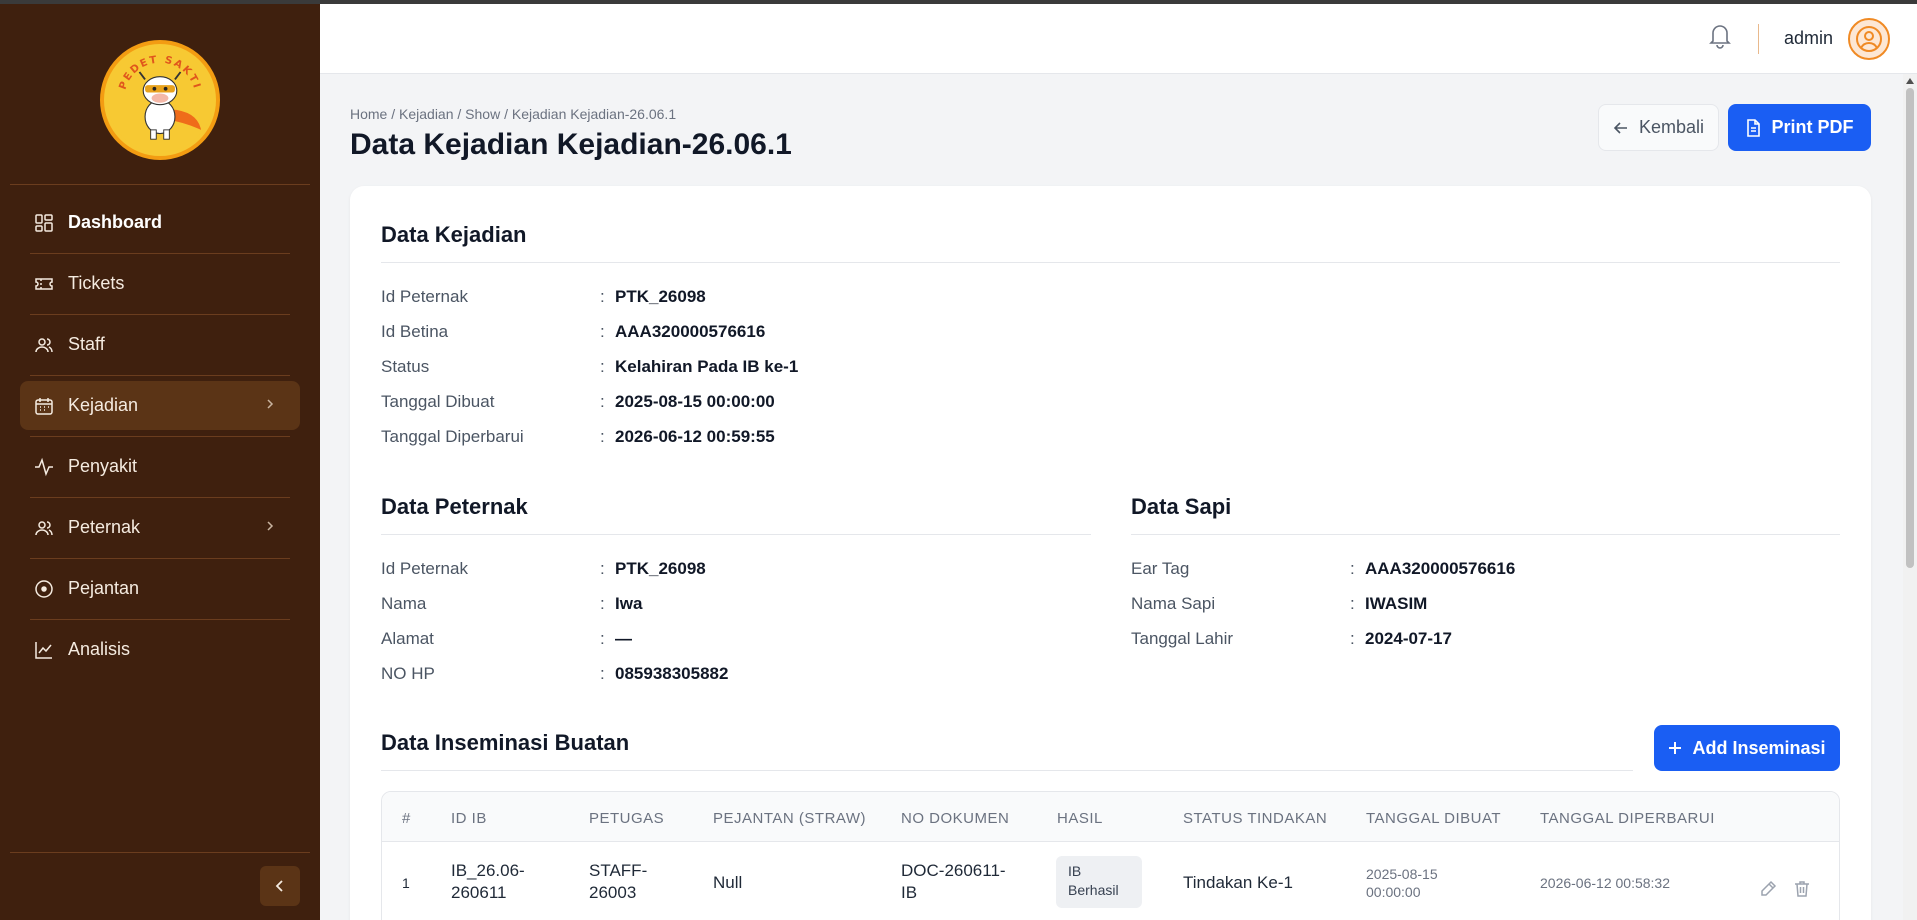  I want to click on avatar, so click(1869, 39).